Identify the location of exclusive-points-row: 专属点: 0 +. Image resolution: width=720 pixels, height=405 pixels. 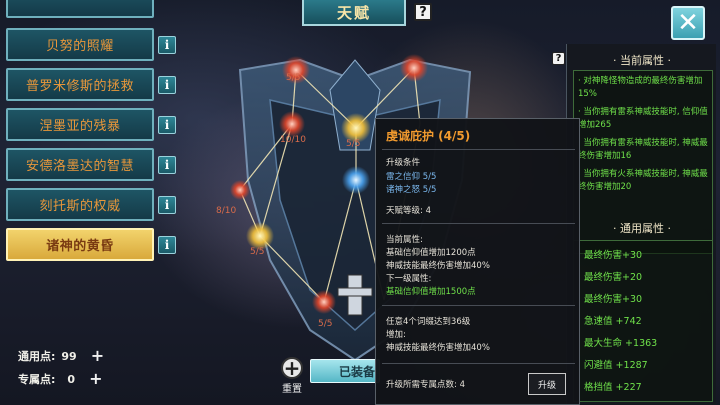
(60, 379).